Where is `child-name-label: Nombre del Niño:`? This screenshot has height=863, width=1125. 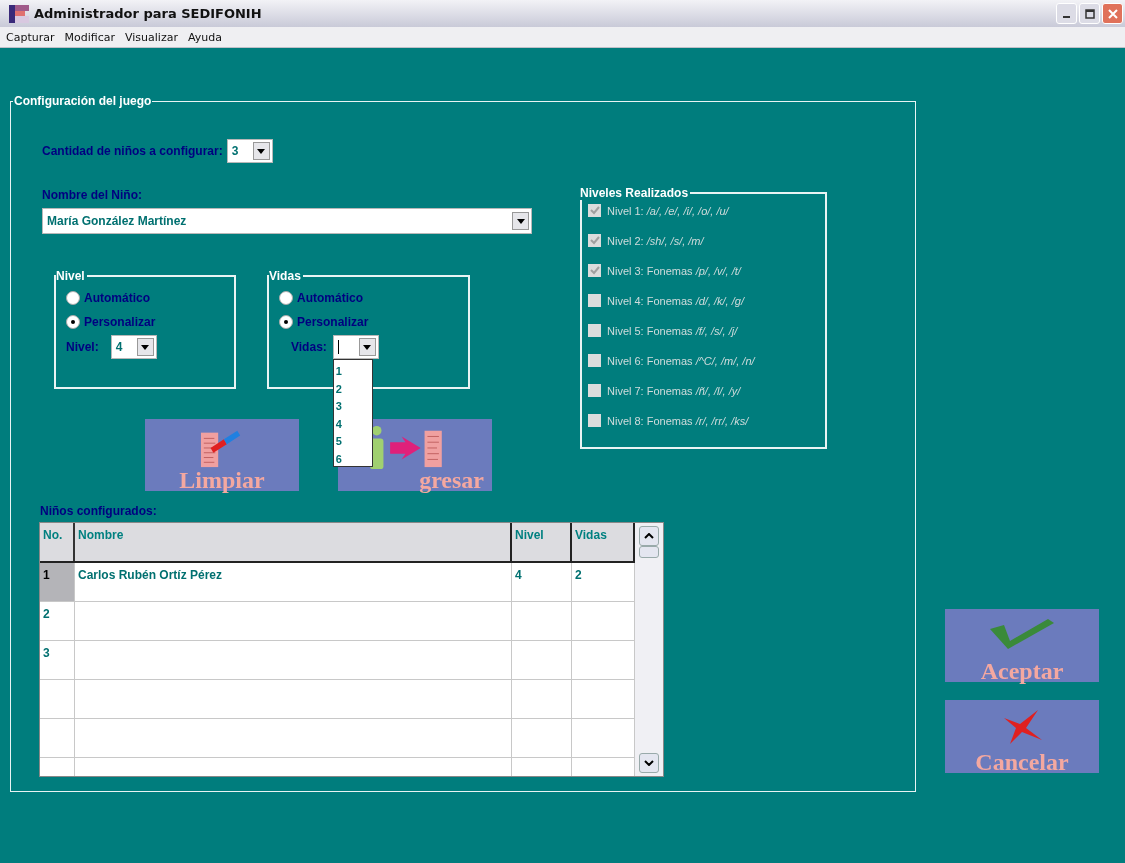 child-name-label: Nombre del Niño: is located at coordinates (92, 195).